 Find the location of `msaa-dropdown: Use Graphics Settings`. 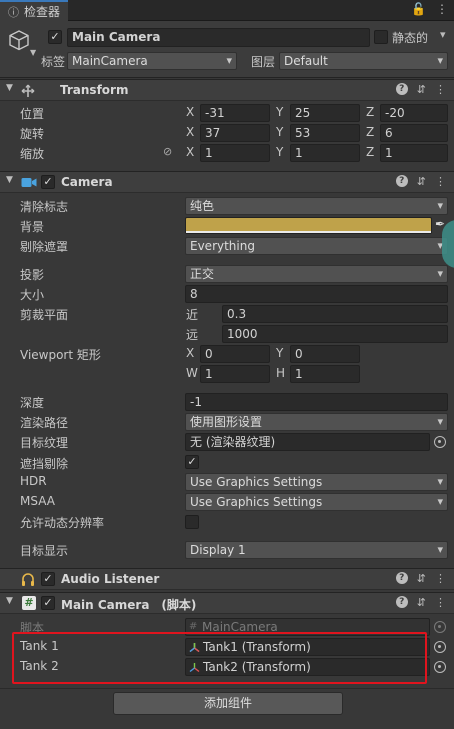

msaa-dropdown: Use Graphics Settings is located at coordinates (316, 502).